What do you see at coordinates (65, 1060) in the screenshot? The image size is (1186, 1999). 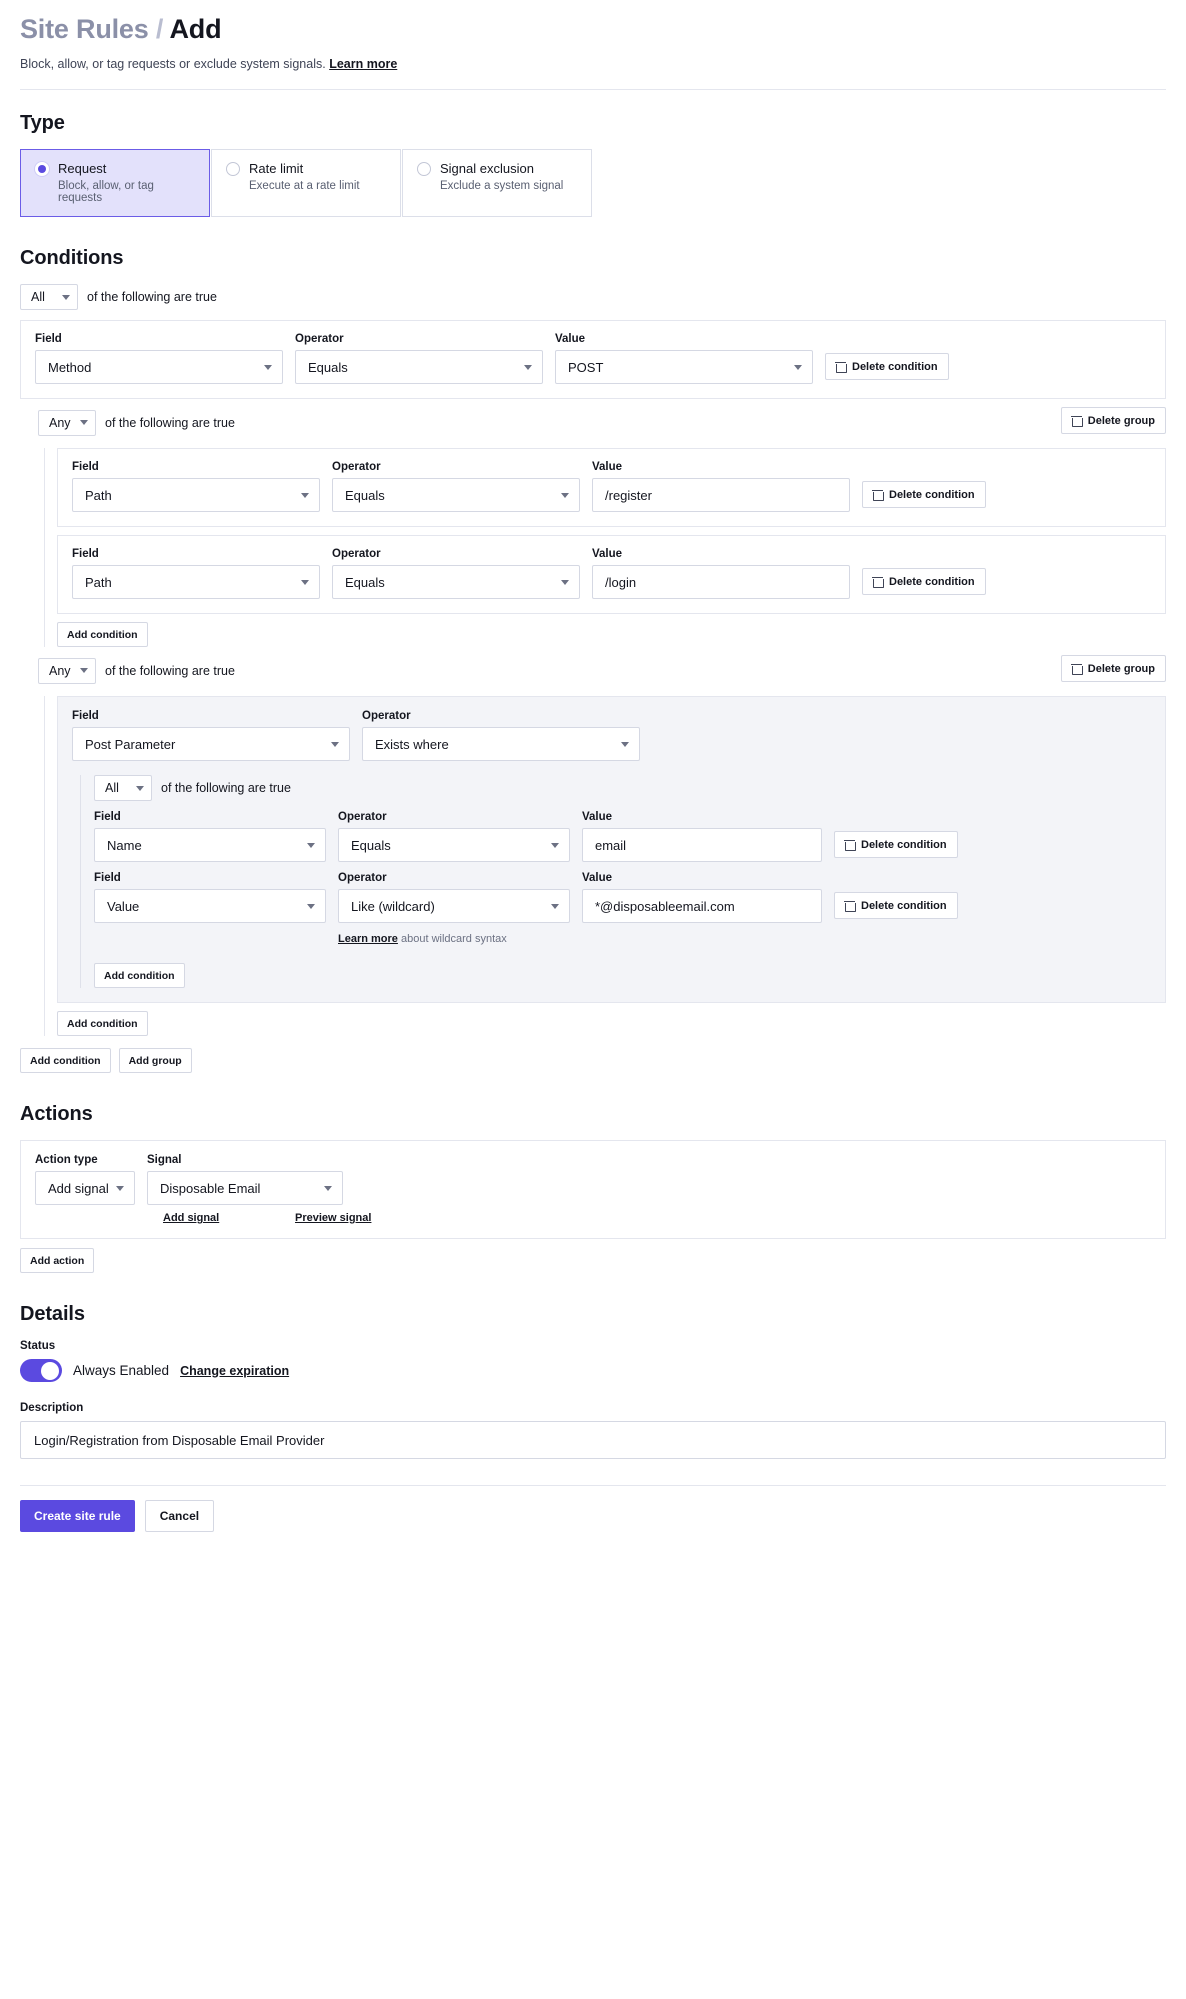 I see `add-condition-button-root: Add condition` at bounding box center [65, 1060].